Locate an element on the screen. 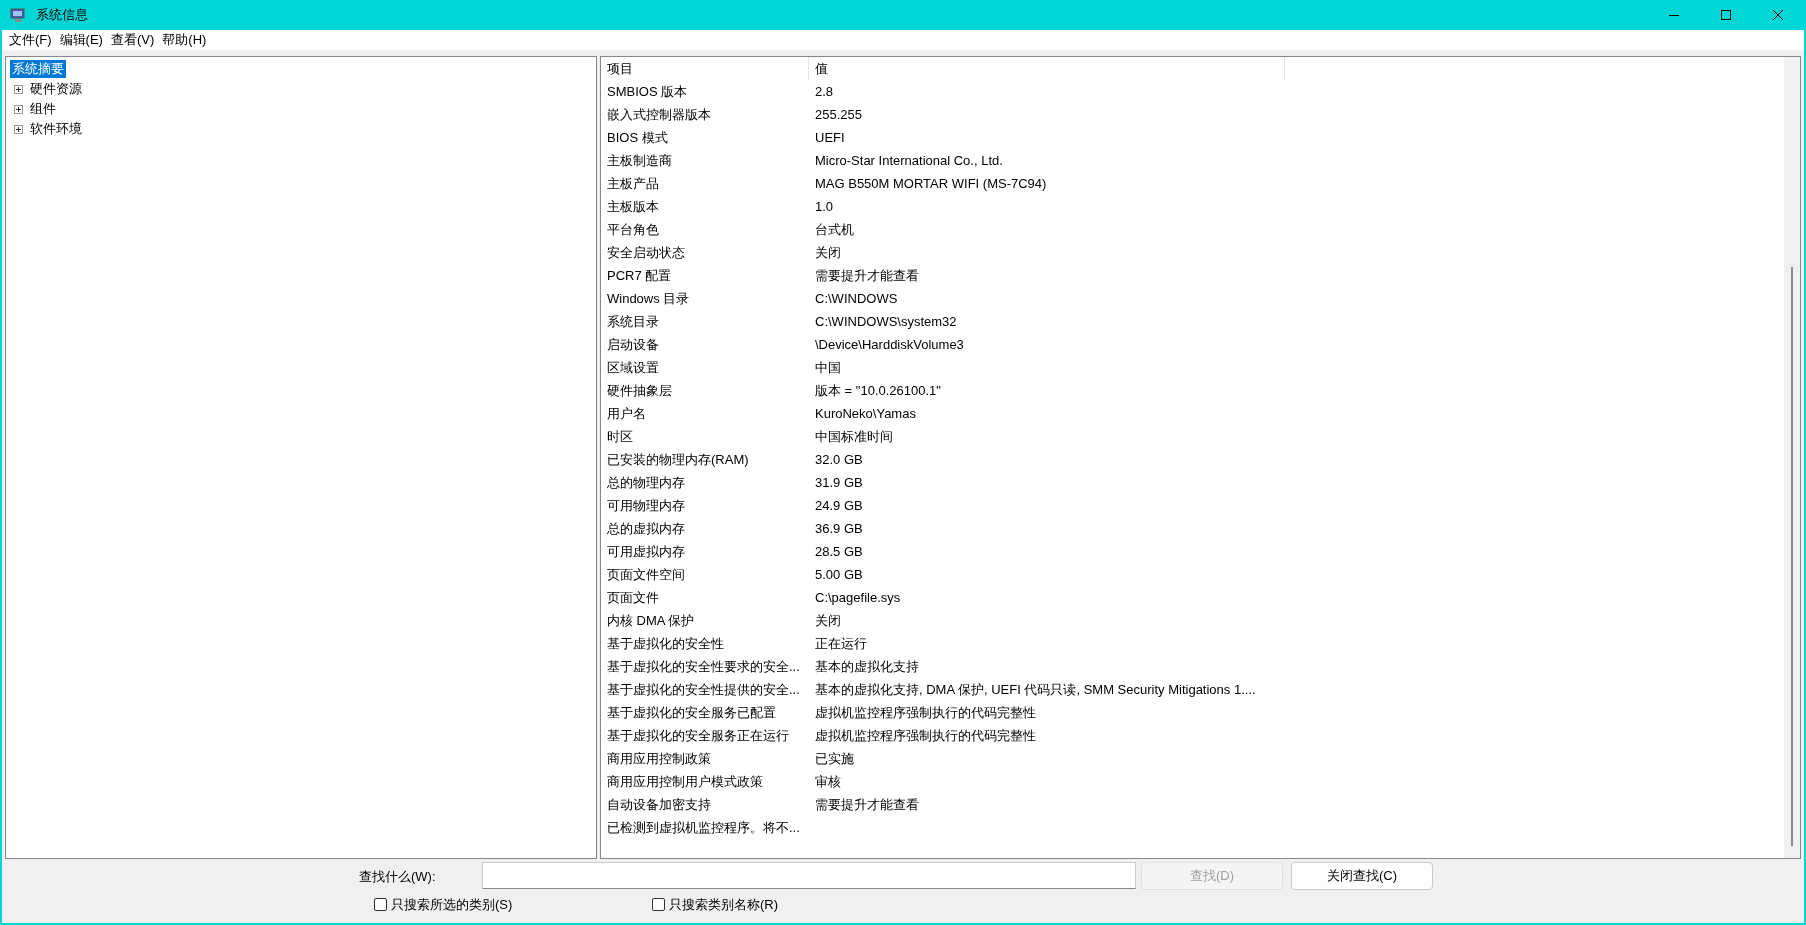 The image size is (1806, 925). table-cell-text: 24.9 GB is located at coordinates (839, 505).